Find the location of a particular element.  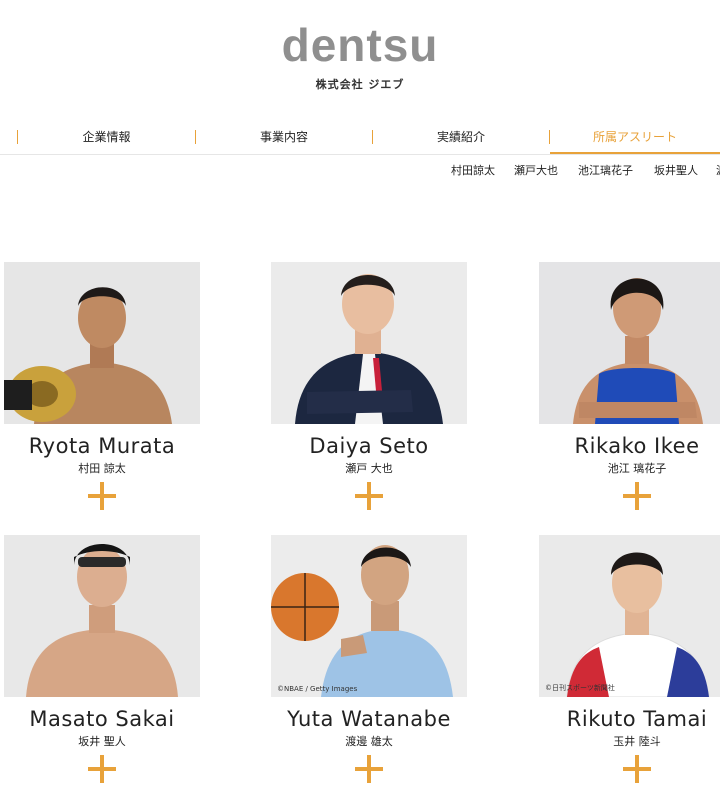

dentsu-logo: dentsu is located at coordinates (360, 45).